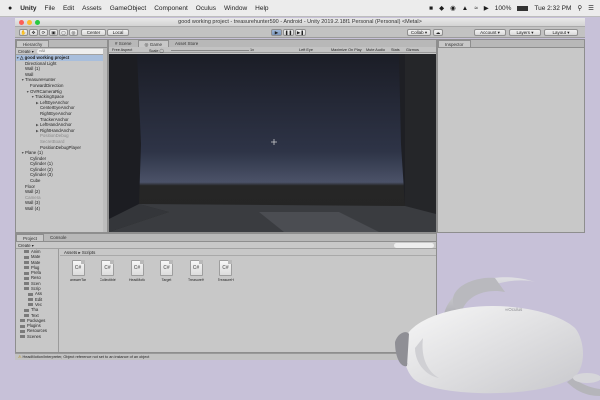 This screenshot has height=400, width=600. What do you see at coordinates (33, 32) in the screenshot?
I see `move-tool-icon: ✥` at bounding box center [33, 32].